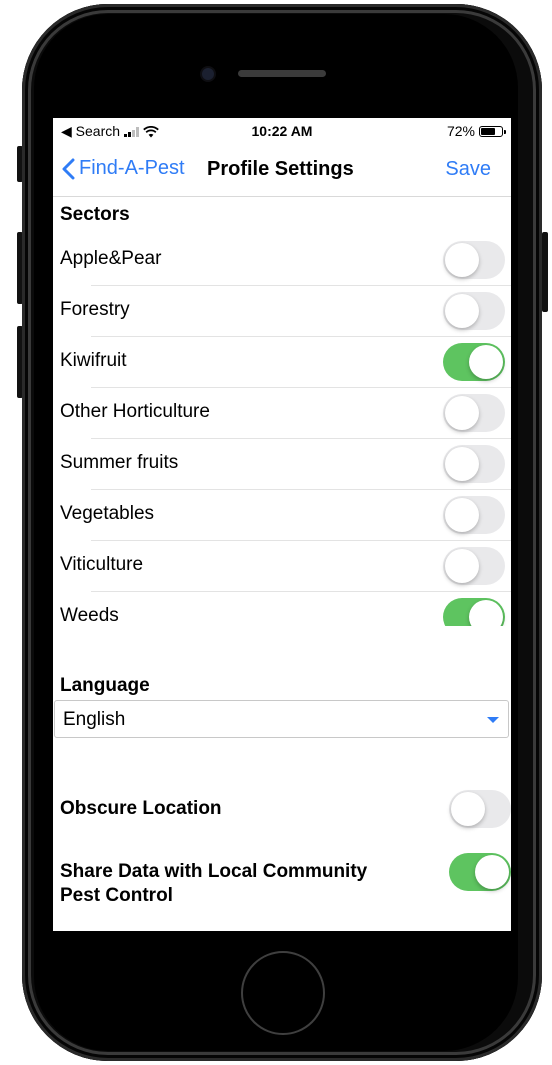  I want to click on share-data-label-line1: Share Data with Local Community, so click(214, 871).